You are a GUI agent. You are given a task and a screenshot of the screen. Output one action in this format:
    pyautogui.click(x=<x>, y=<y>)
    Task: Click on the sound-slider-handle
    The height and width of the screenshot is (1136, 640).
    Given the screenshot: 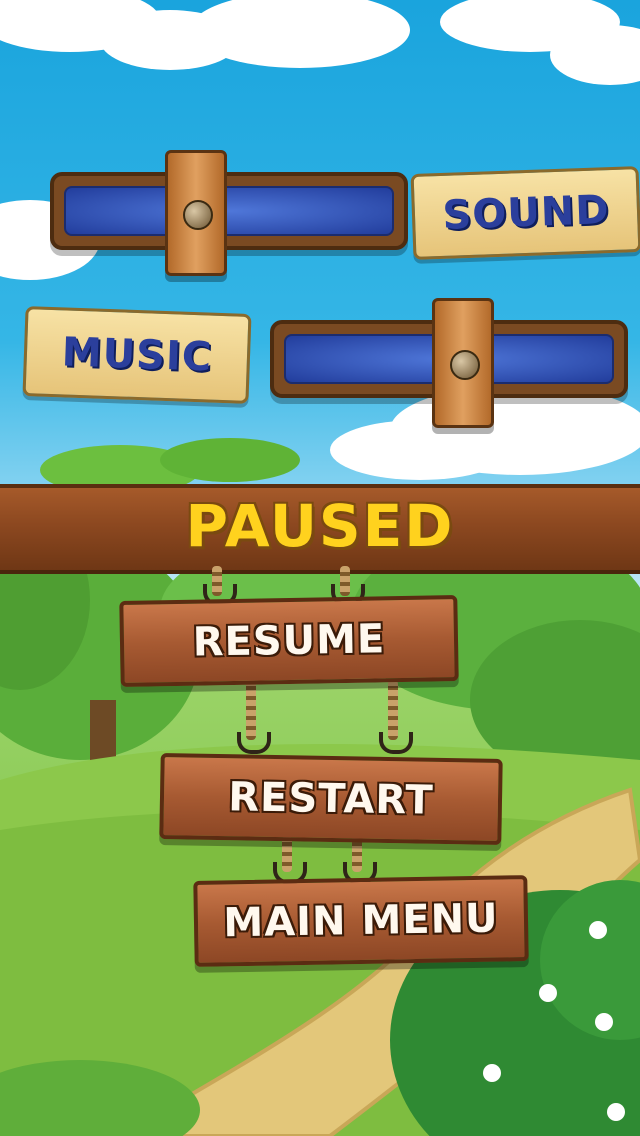 What is the action you would take?
    pyautogui.click(x=196, y=213)
    